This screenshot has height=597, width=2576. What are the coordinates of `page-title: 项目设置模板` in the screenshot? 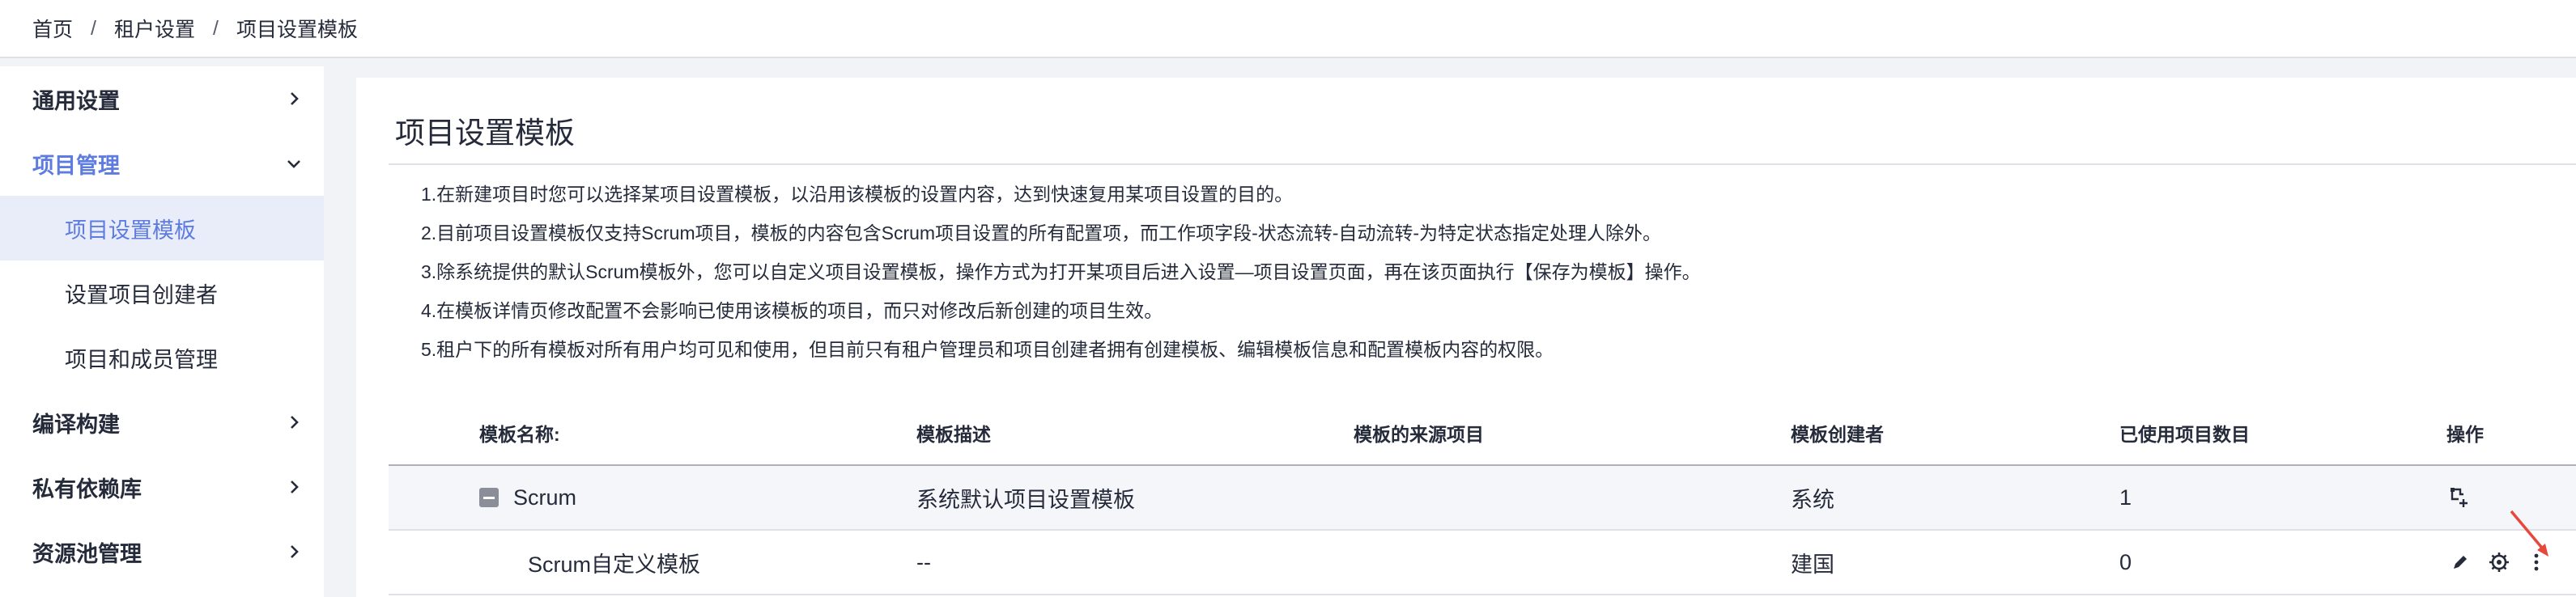 It's located at (485, 133).